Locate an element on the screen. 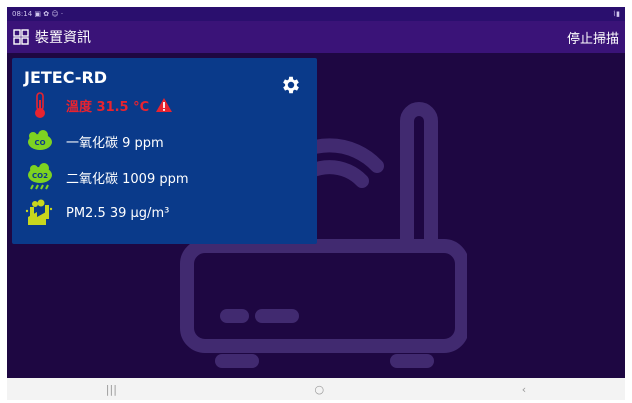 The image size is (632, 403). pm25-row: PM2.5 39 μg/m³ is located at coordinates (164, 213).